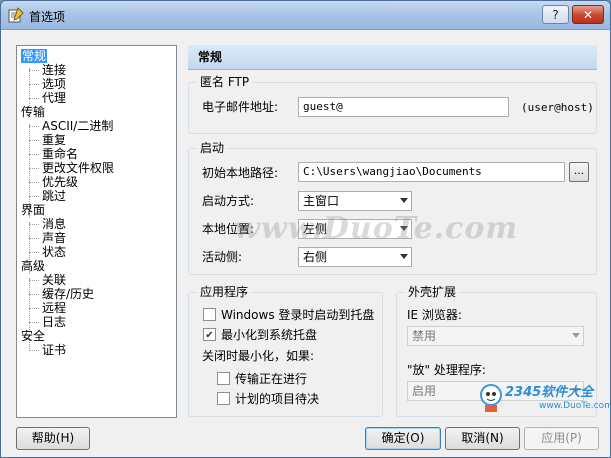 The image size is (611, 458). I want to click on close-minimize-label: 关闭时最小化，如果:, so click(258, 356).